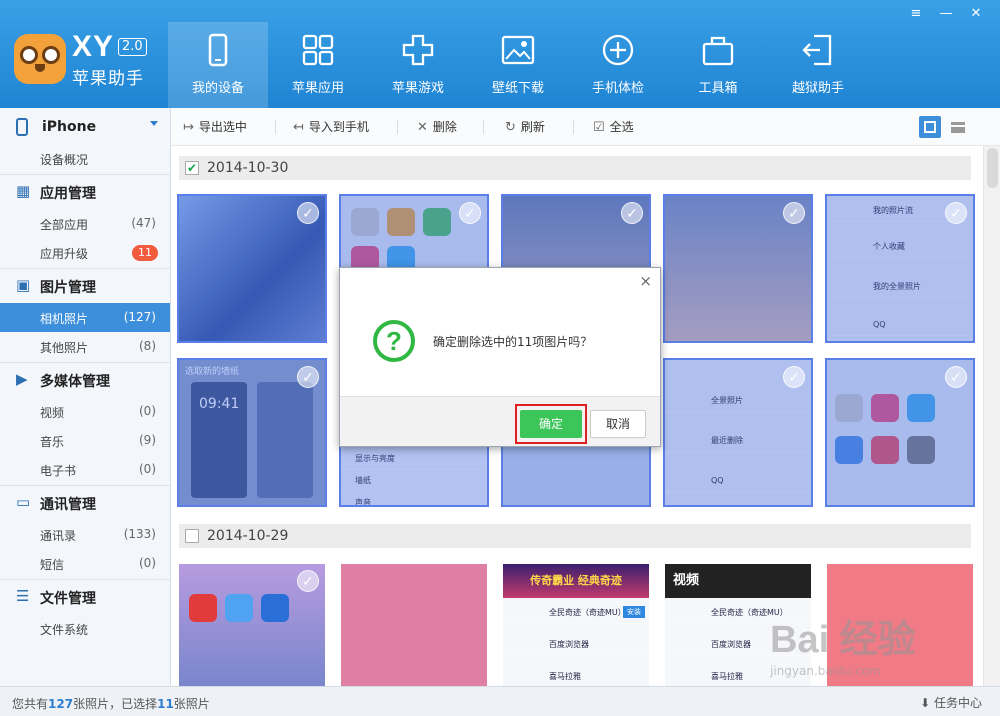  Describe the element at coordinates (738, 432) in the screenshot. I see `photo-thumb: 全景照片 最近删除 QQ ✓` at that location.